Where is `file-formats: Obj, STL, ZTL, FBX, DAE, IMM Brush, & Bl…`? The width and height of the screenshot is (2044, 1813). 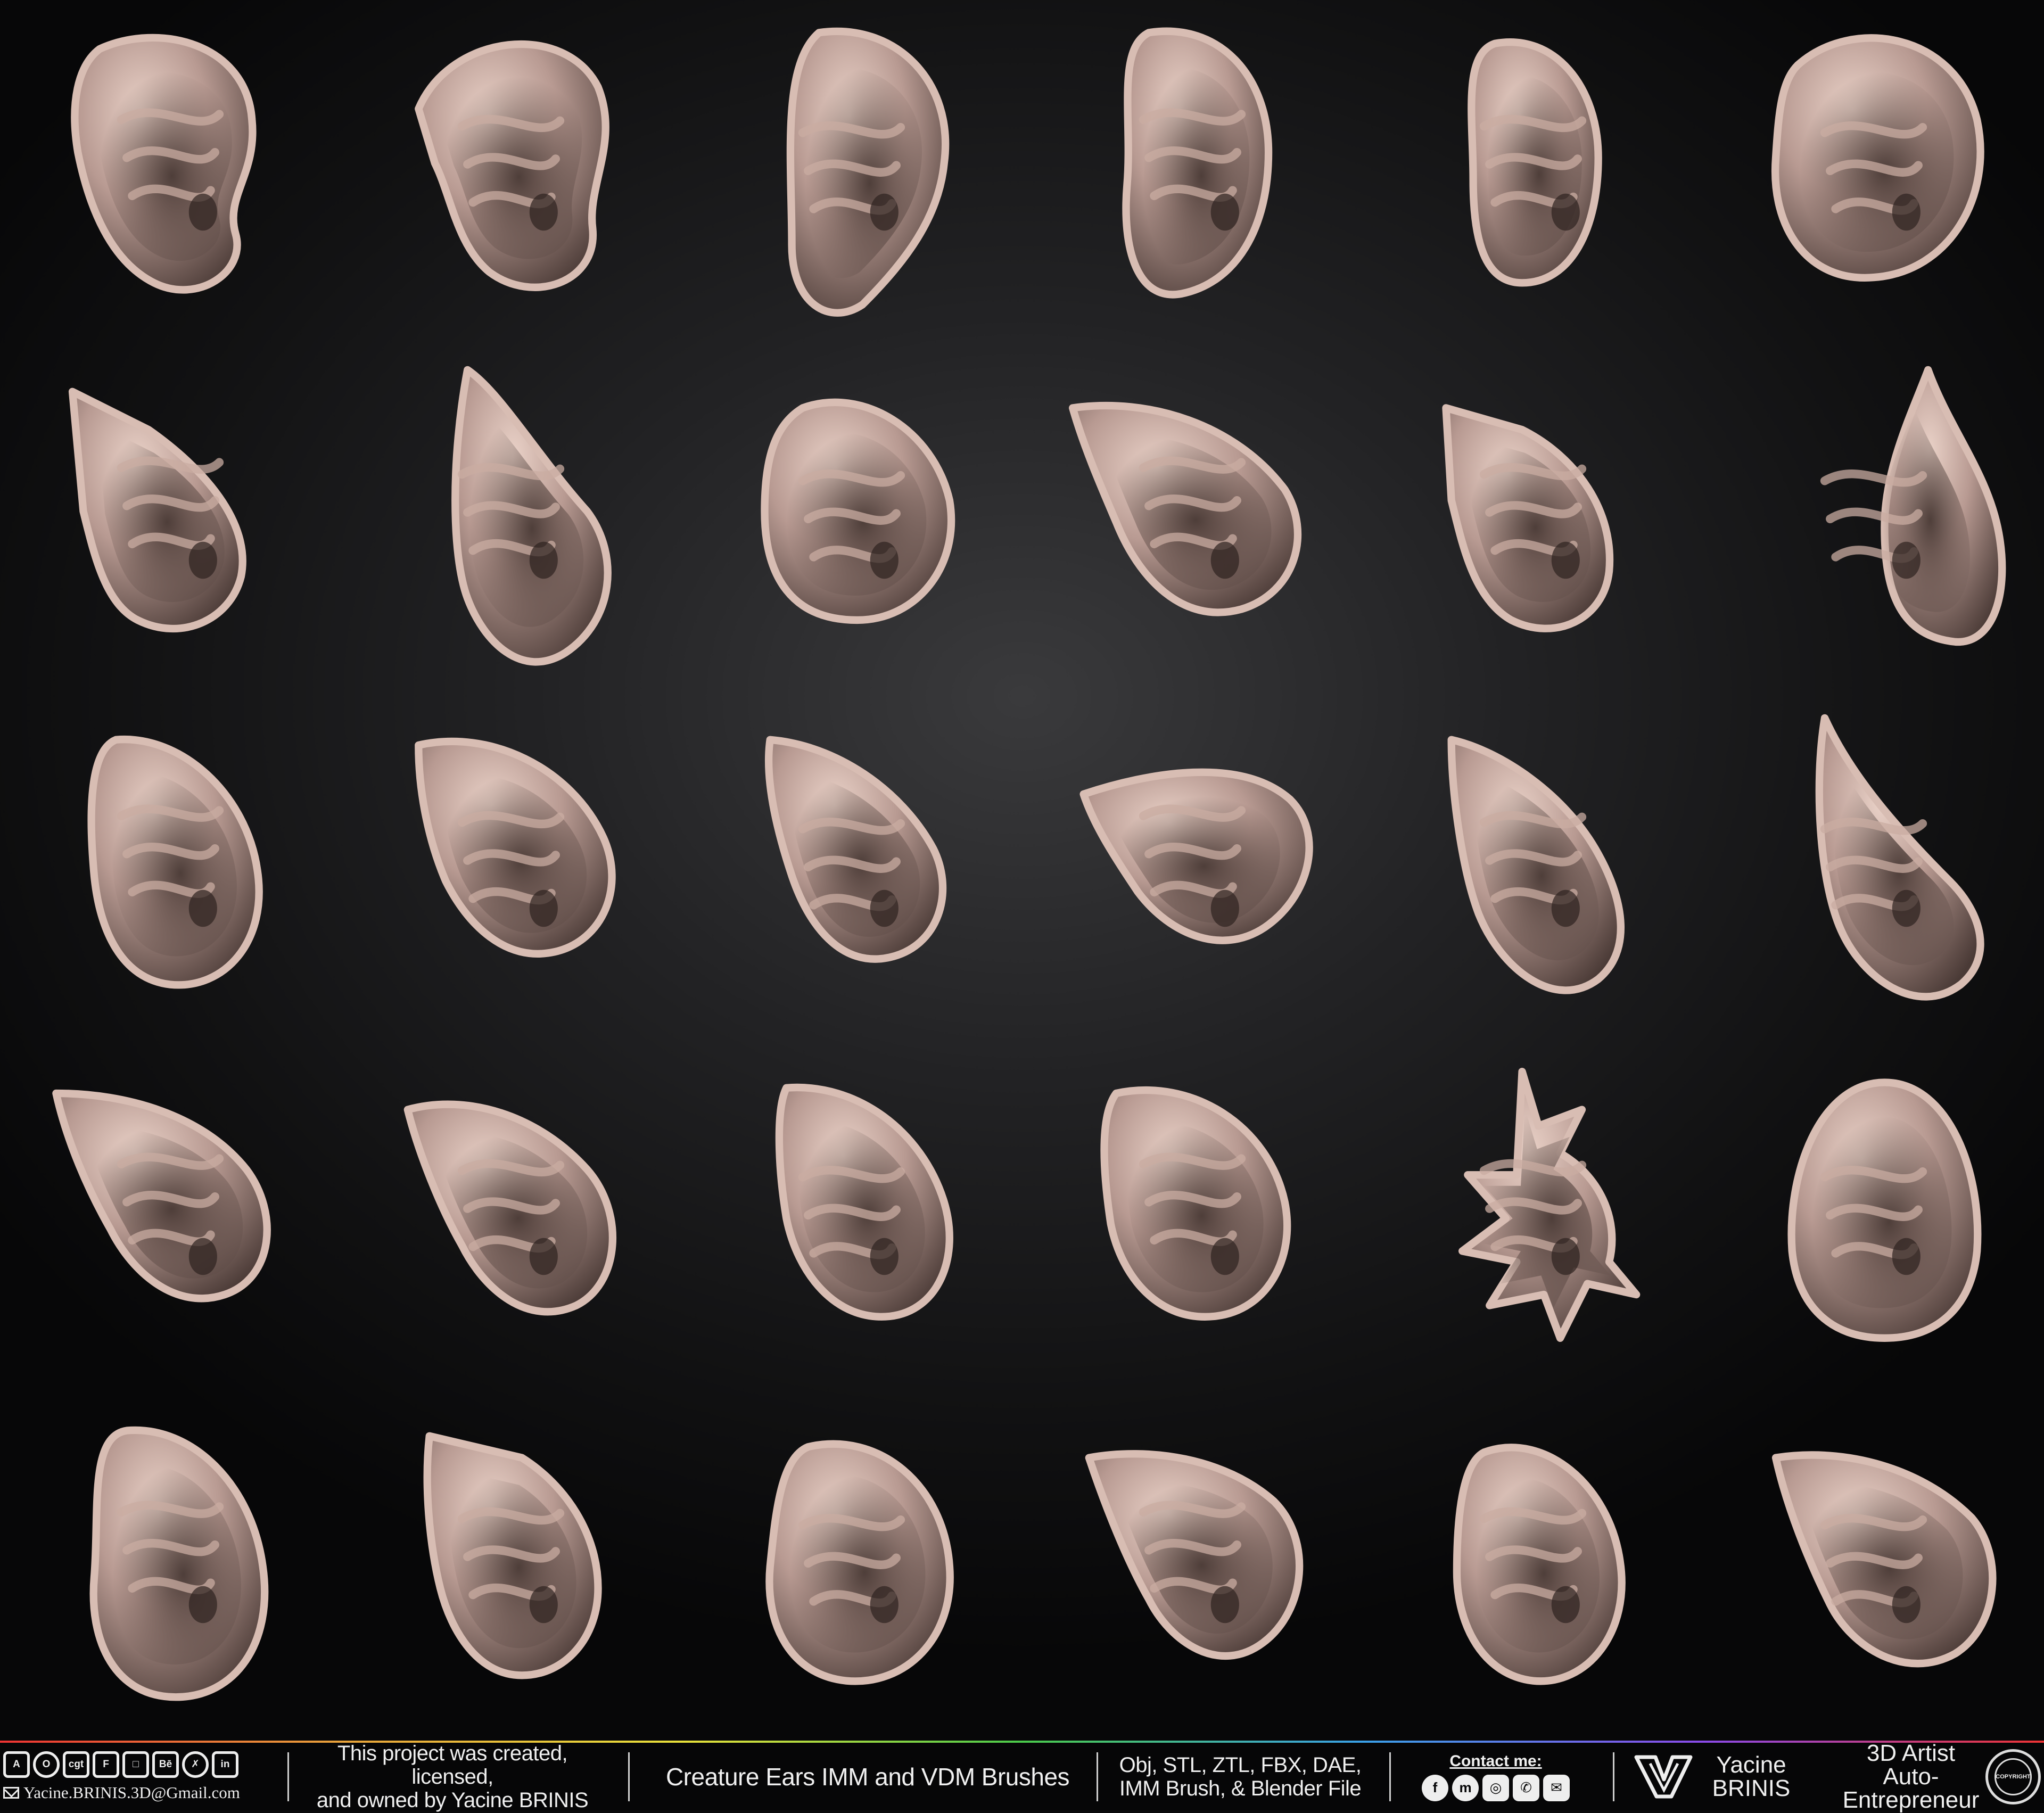 file-formats: Obj, STL, ZTL, FBX, DAE, IMM Brush, & Bl… is located at coordinates (1240, 1776).